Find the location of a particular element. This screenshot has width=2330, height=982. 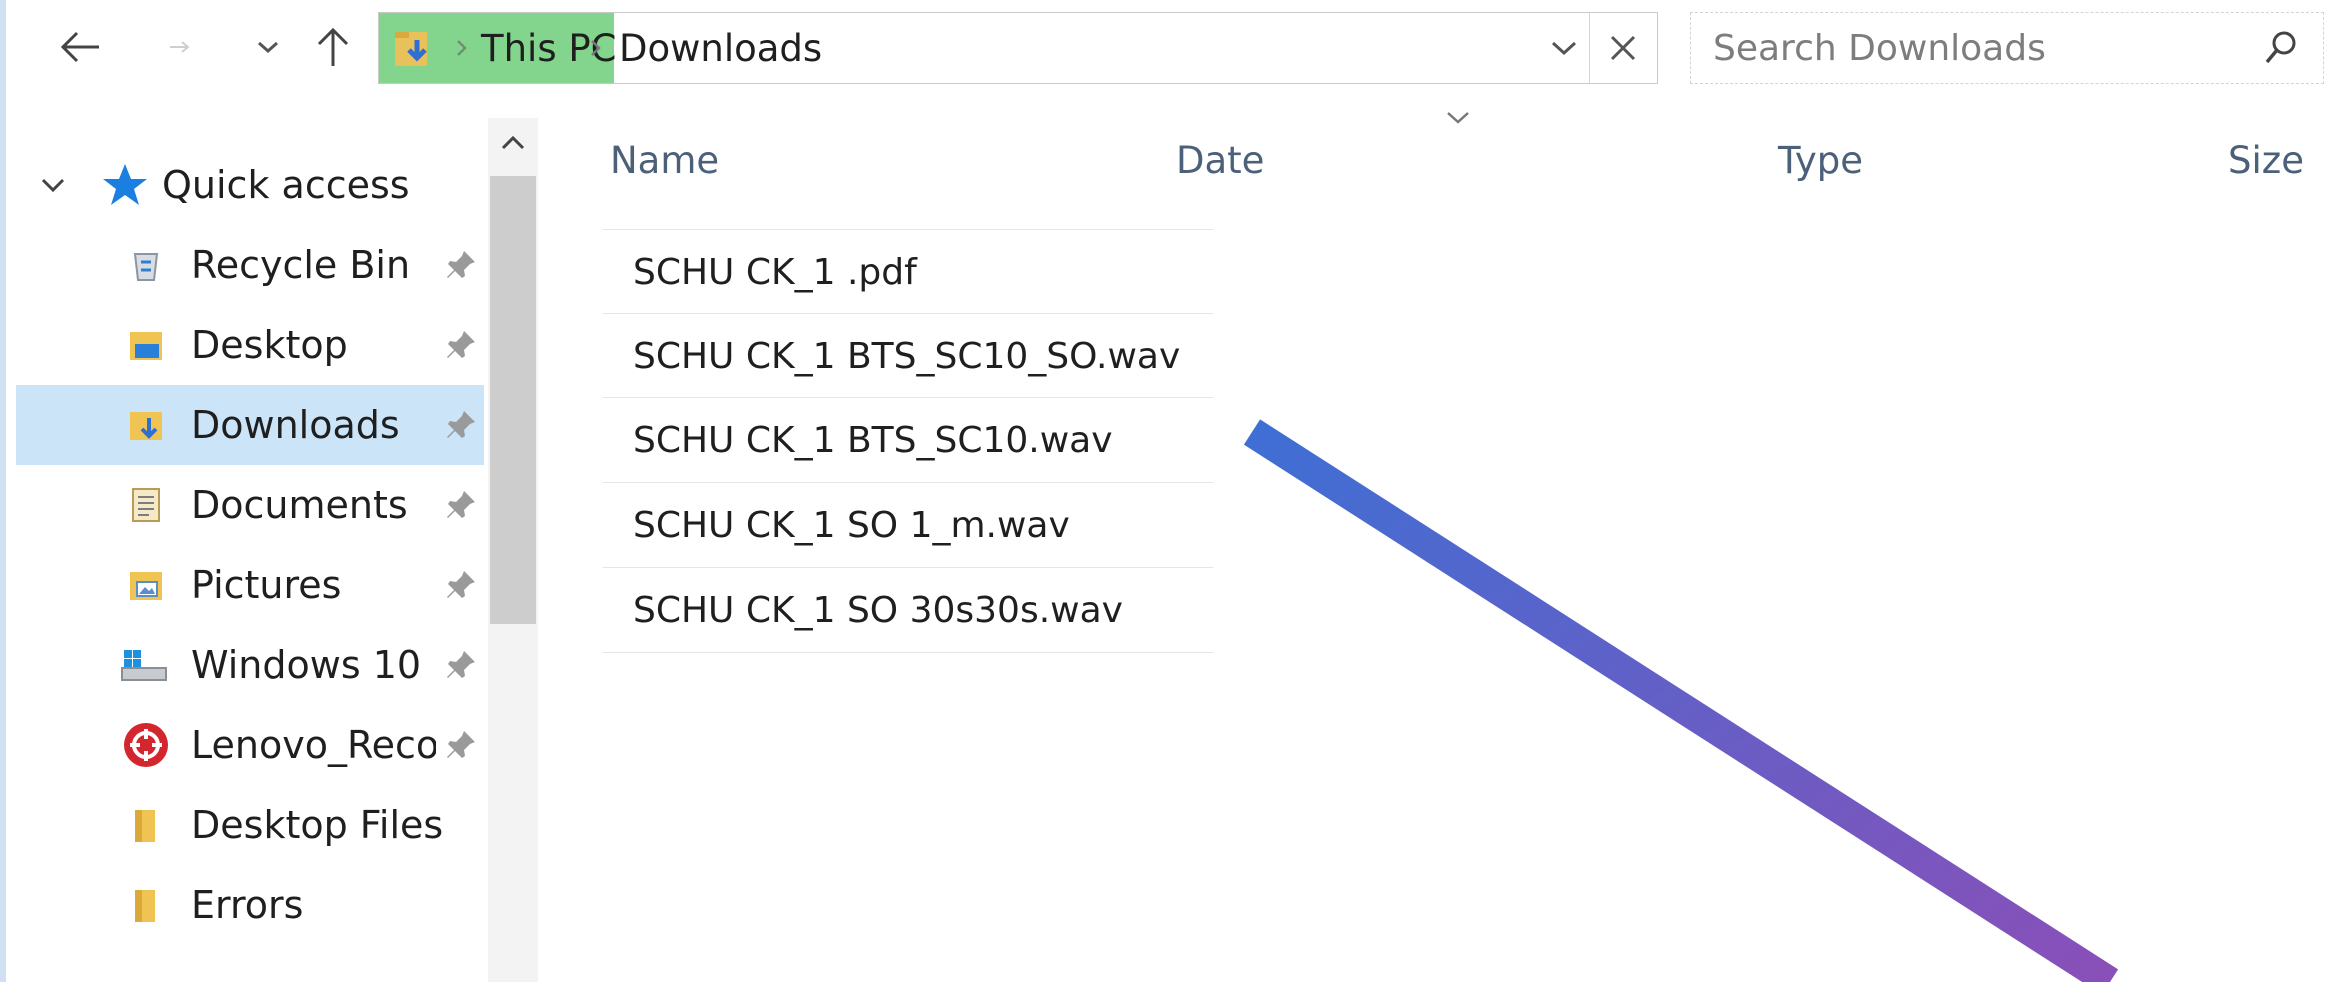

file-name: SCHU CK_1 SO 30s30s.wav is located at coordinates (878, 610).